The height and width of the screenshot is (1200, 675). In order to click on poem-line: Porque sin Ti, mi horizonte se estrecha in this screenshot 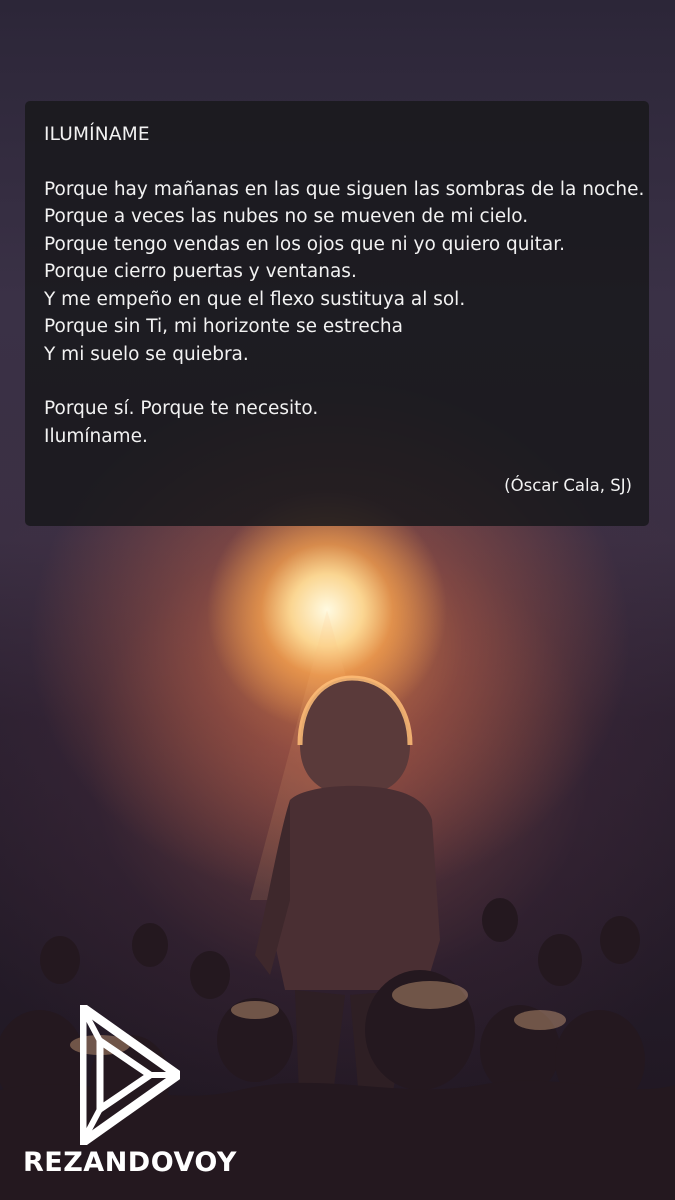, I will do `click(223, 326)`.